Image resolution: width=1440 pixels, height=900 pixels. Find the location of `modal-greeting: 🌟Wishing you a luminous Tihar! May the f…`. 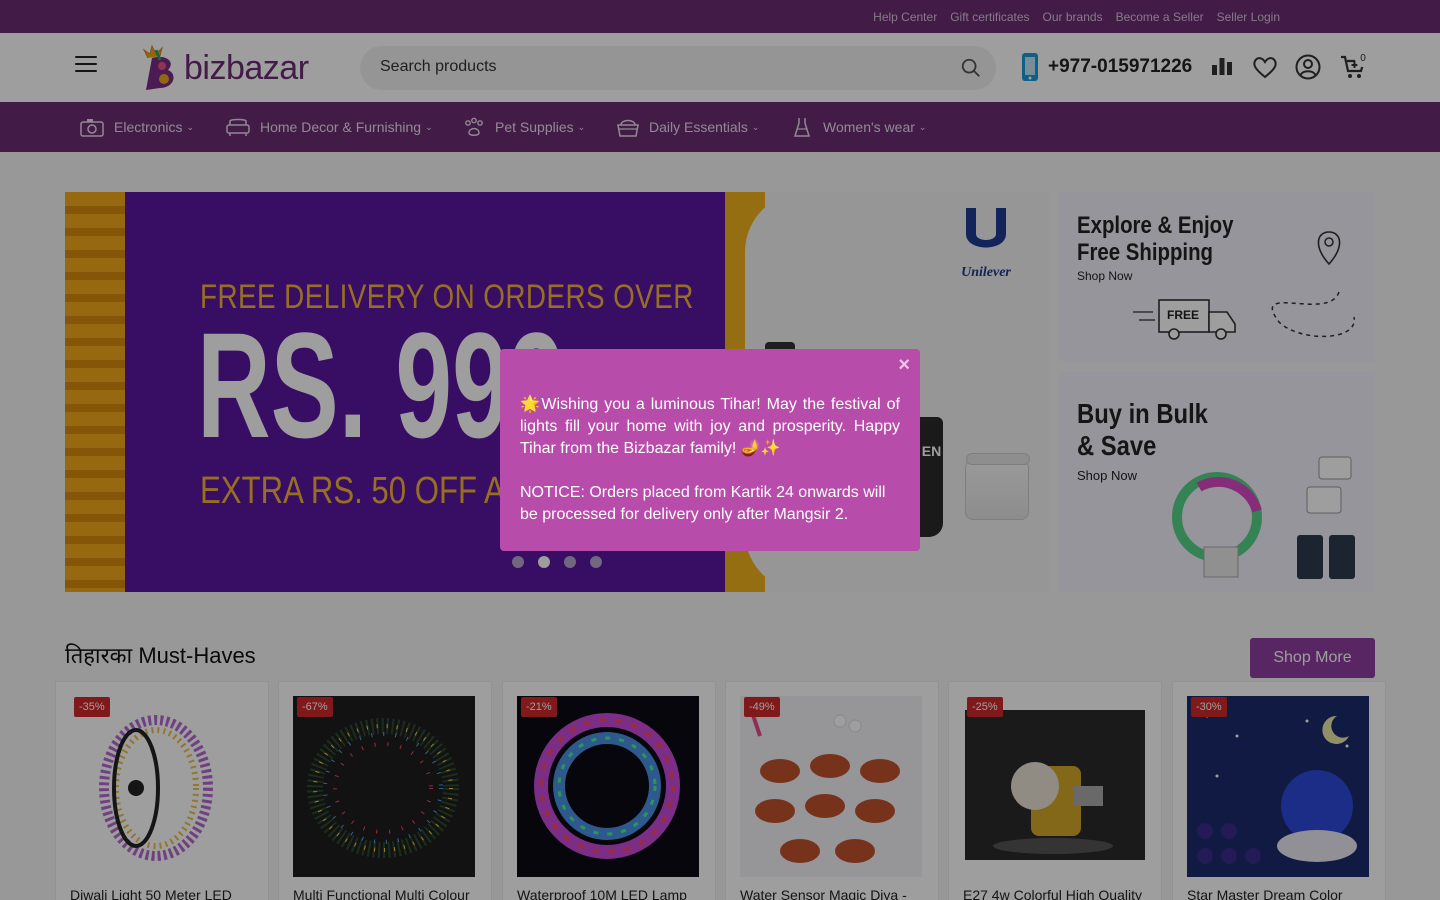

modal-greeting: 🌟Wishing you a luminous Tihar! May the f… is located at coordinates (710, 426).